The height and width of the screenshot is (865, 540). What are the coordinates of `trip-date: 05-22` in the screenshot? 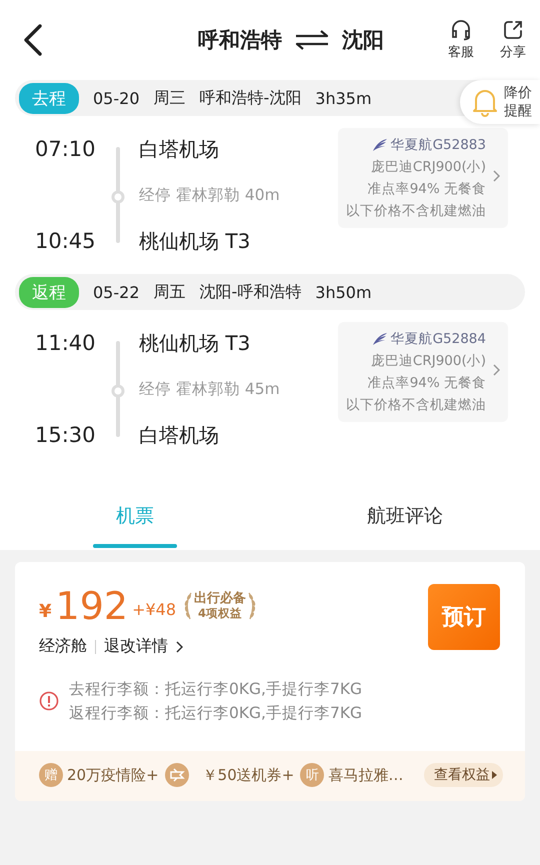 It's located at (116, 292).